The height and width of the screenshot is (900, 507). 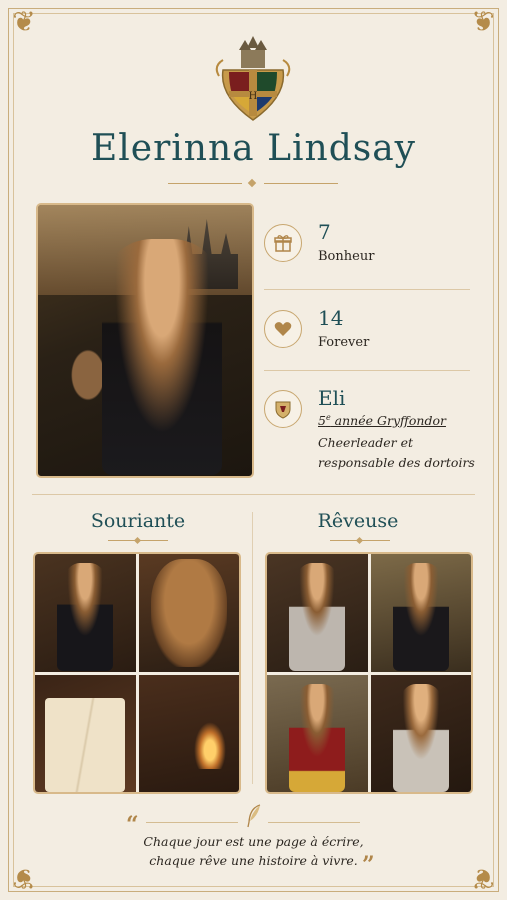 What do you see at coordinates (358, 521) in the screenshot?
I see `section-title-reveuse: Rêveuse` at bounding box center [358, 521].